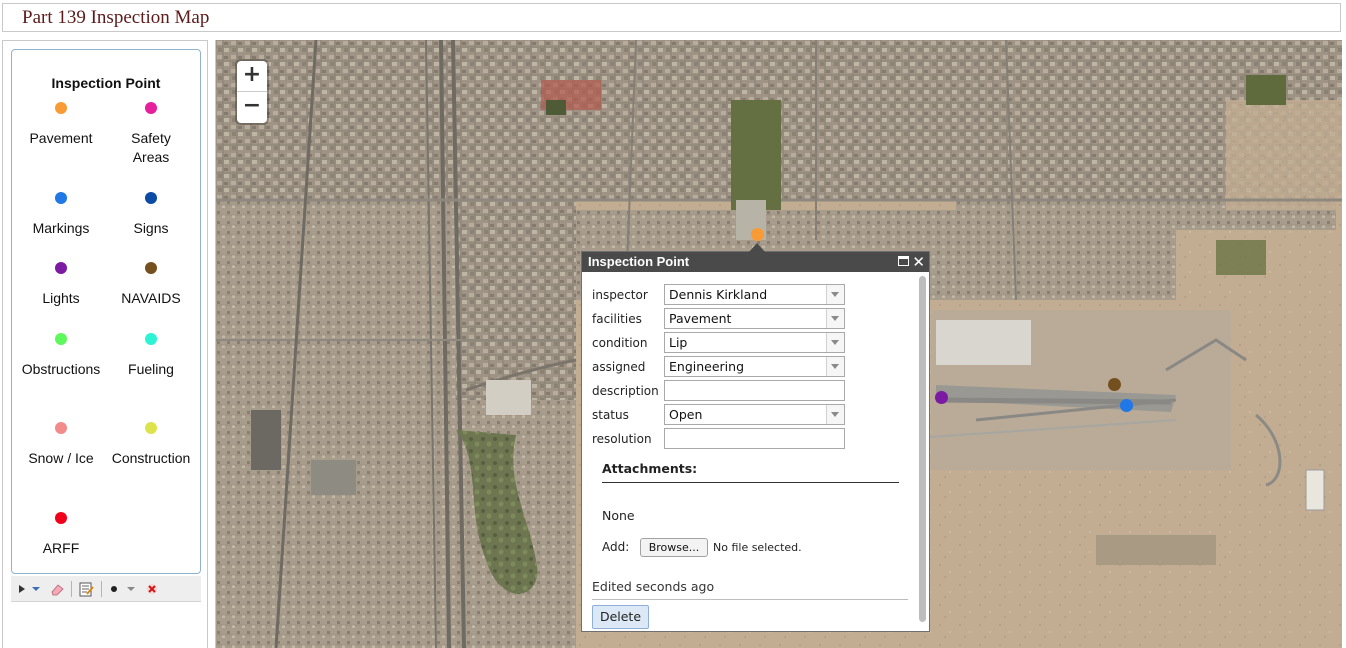  What do you see at coordinates (622, 439) in the screenshot?
I see `resolution-label: resolution` at bounding box center [622, 439].